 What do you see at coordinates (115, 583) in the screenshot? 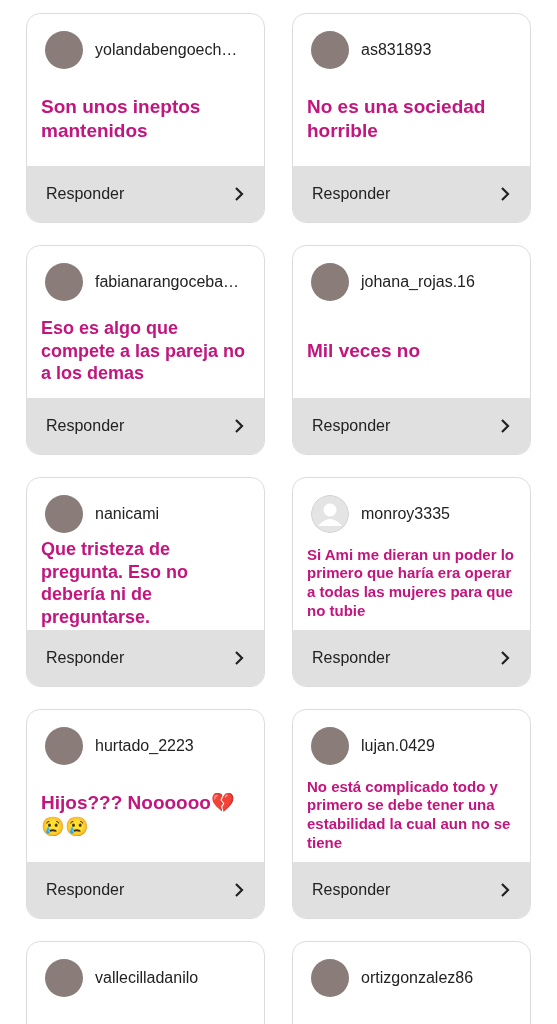
I see `comment-text: Que tristeza de pregunta. Eso no debería ni de preguntarse.` at bounding box center [115, 583].